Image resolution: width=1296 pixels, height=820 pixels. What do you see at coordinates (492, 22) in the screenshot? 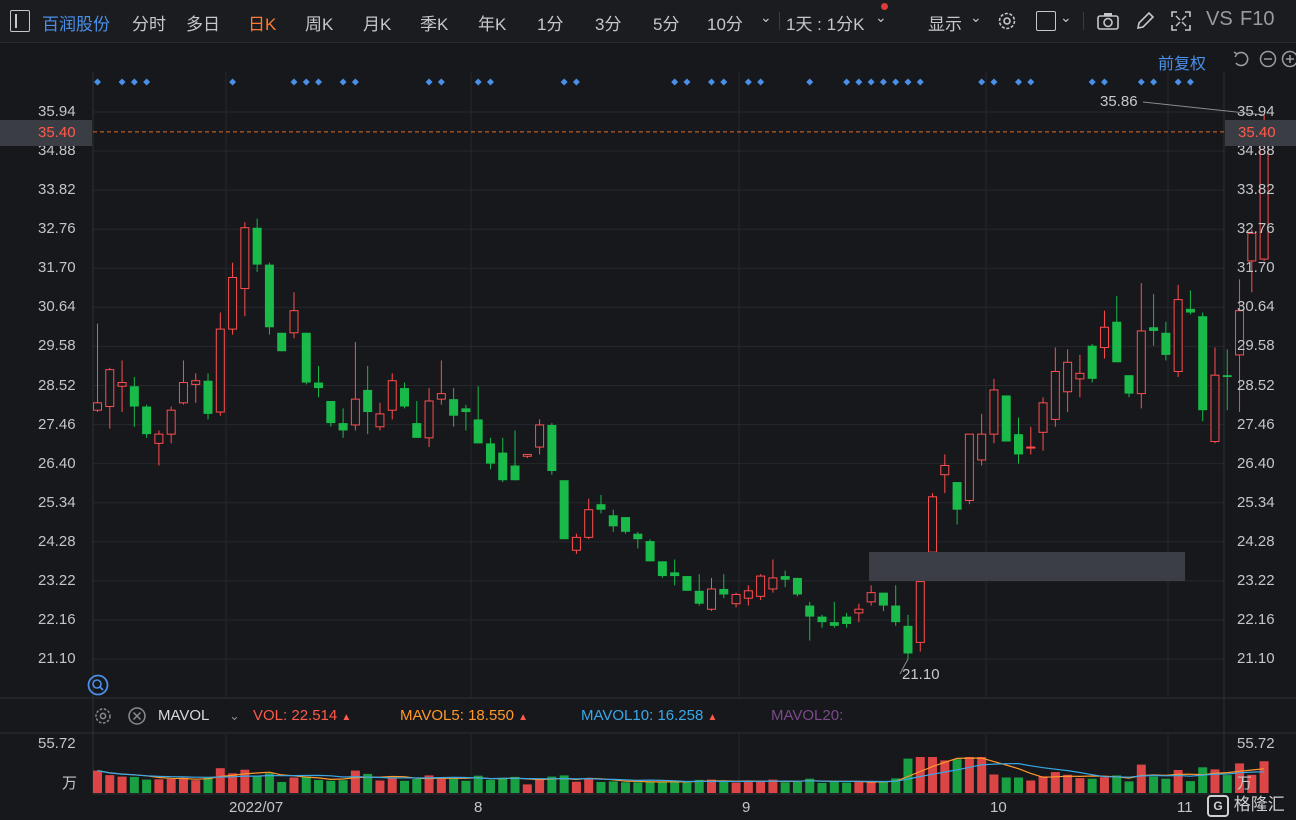
I see `tab-yearly-k: 年K` at bounding box center [492, 22].